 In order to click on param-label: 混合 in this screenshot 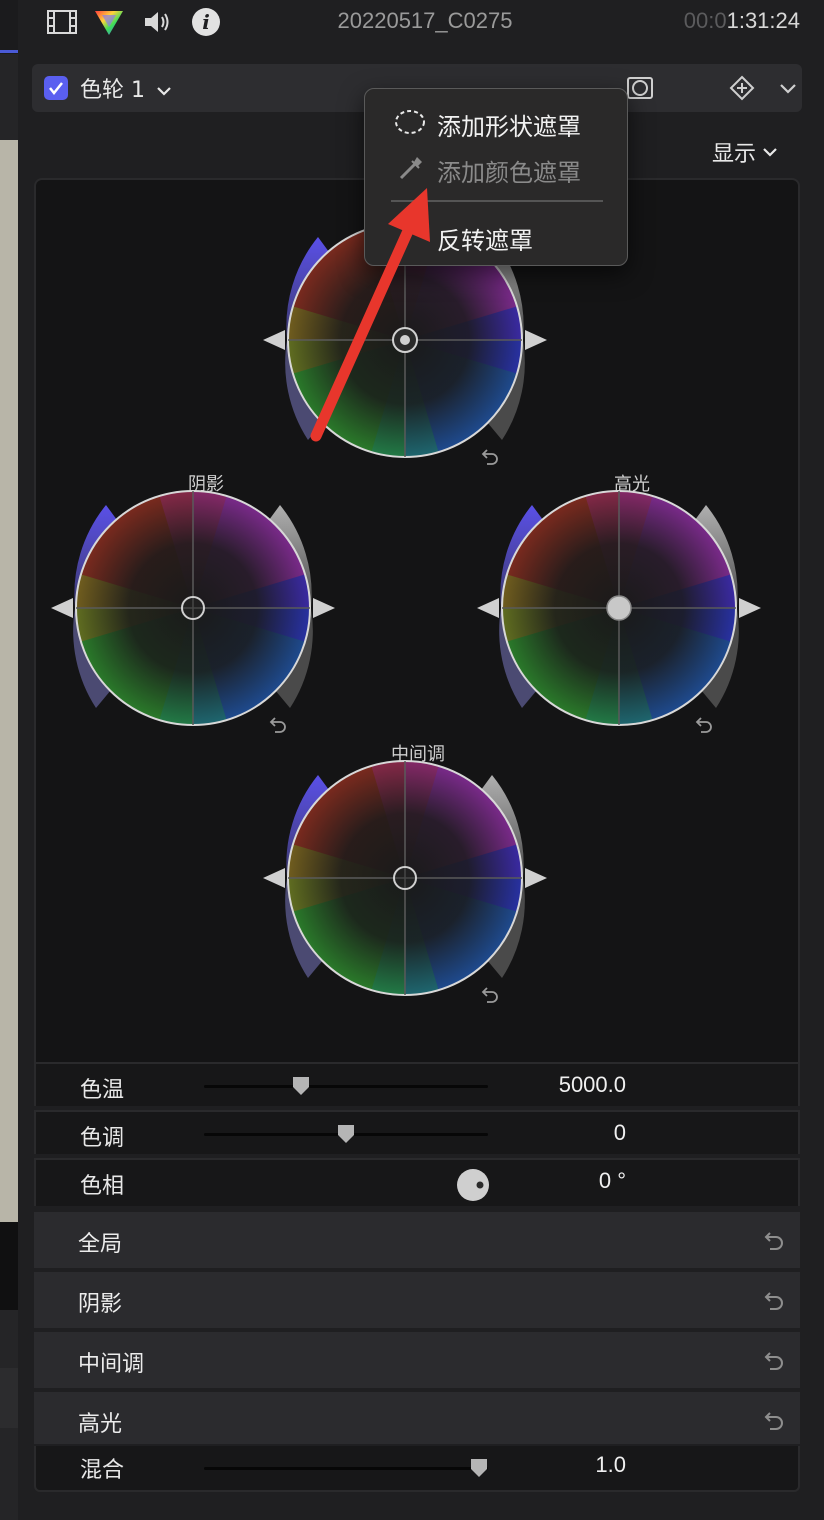, I will do `click(102, 1470)`.